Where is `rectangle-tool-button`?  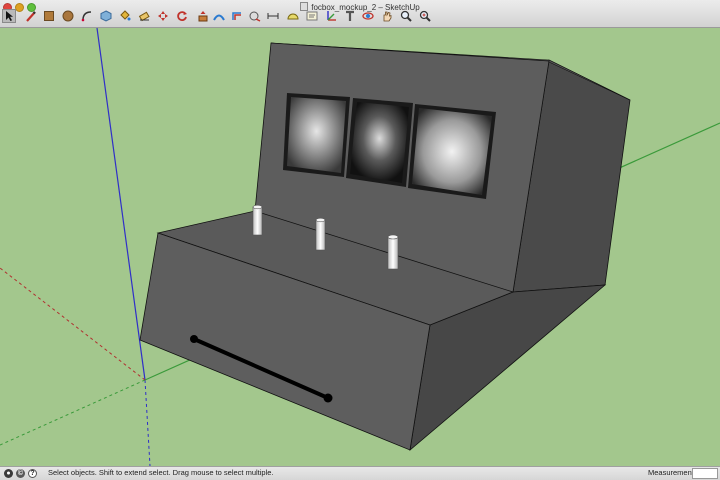 rectangle-tool-button is located at coordinates (49, 16).